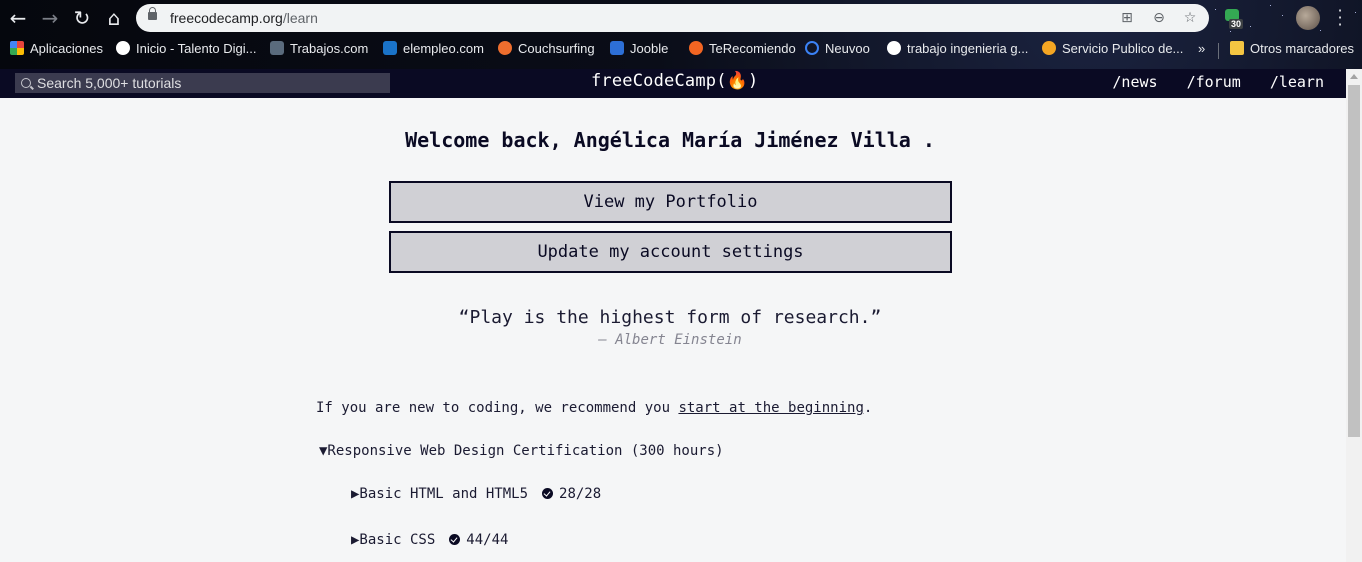 The height and width of the screenshot is (562, 1362). What do you see at coordinates (742, 50) in the screenshot?
I see `bookmark-item: TeRecomiendo` at bounding box center [742, 50].